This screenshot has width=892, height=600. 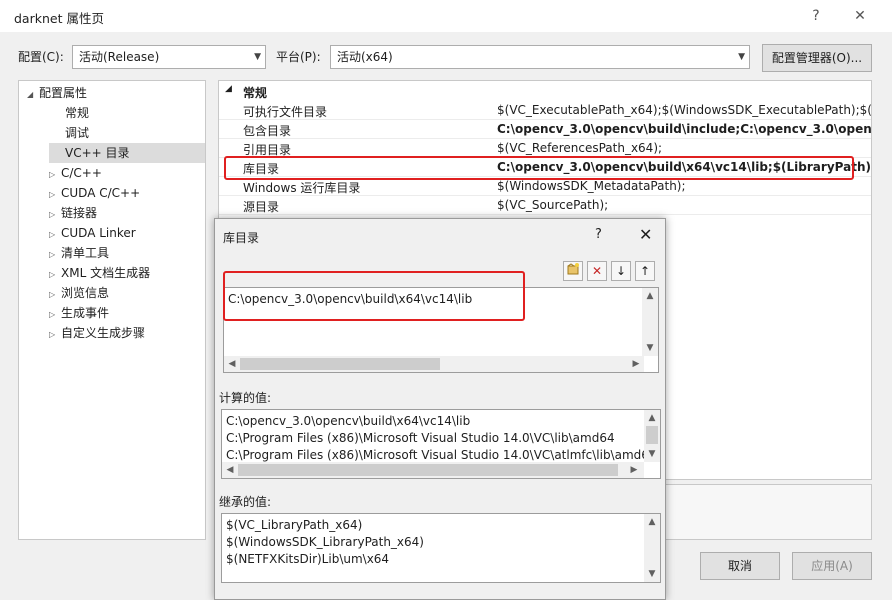 What do you see at coordinates (573, 271) in the screenshot?
I see `new-line-icon` at bounding box center [573, 271].